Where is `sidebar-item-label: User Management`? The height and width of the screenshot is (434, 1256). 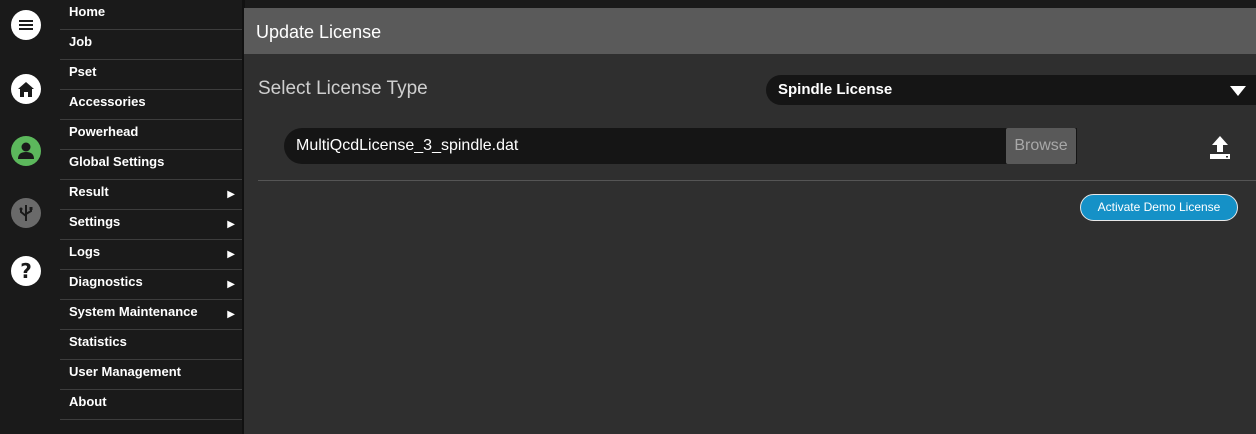
sidebar-item-label: User Management is located at coordinates (125, 371).